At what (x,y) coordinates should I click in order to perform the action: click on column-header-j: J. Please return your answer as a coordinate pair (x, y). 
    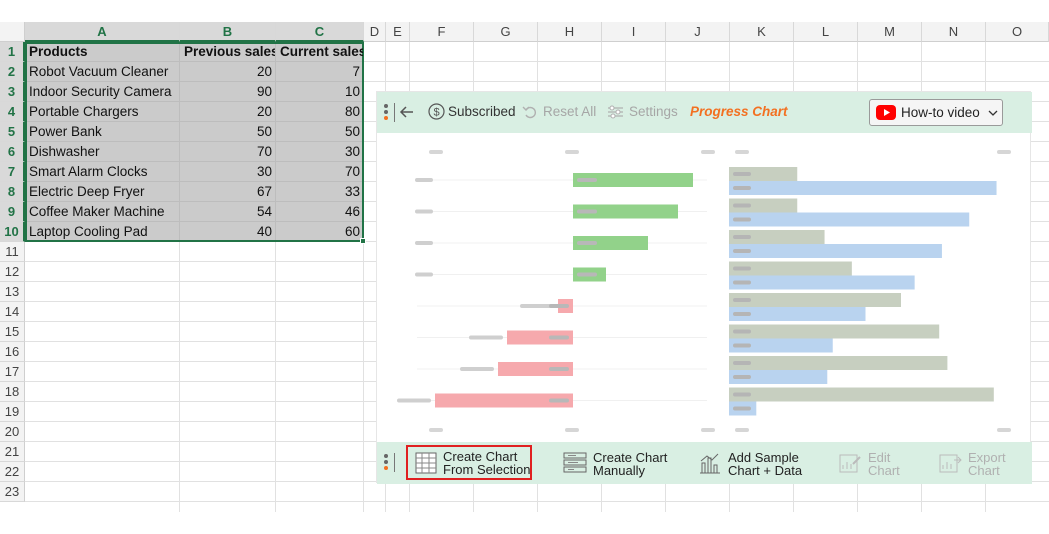
    Looking at the image, I should click on (698, 32).